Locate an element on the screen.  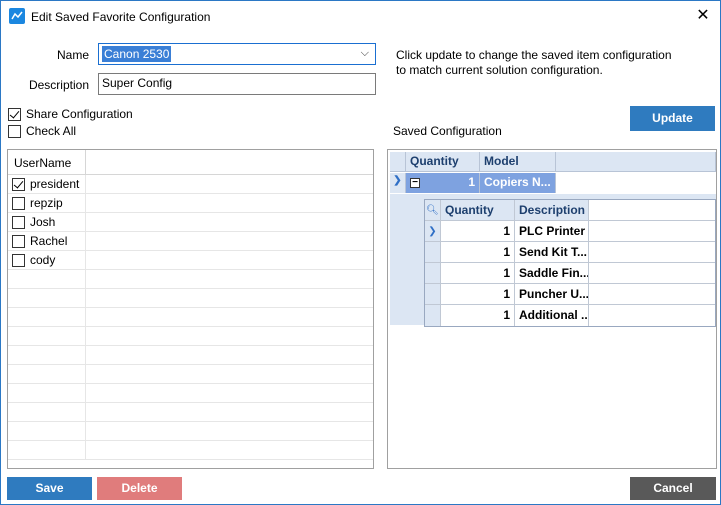
save-button: Save is located at coordinates (49, 488).